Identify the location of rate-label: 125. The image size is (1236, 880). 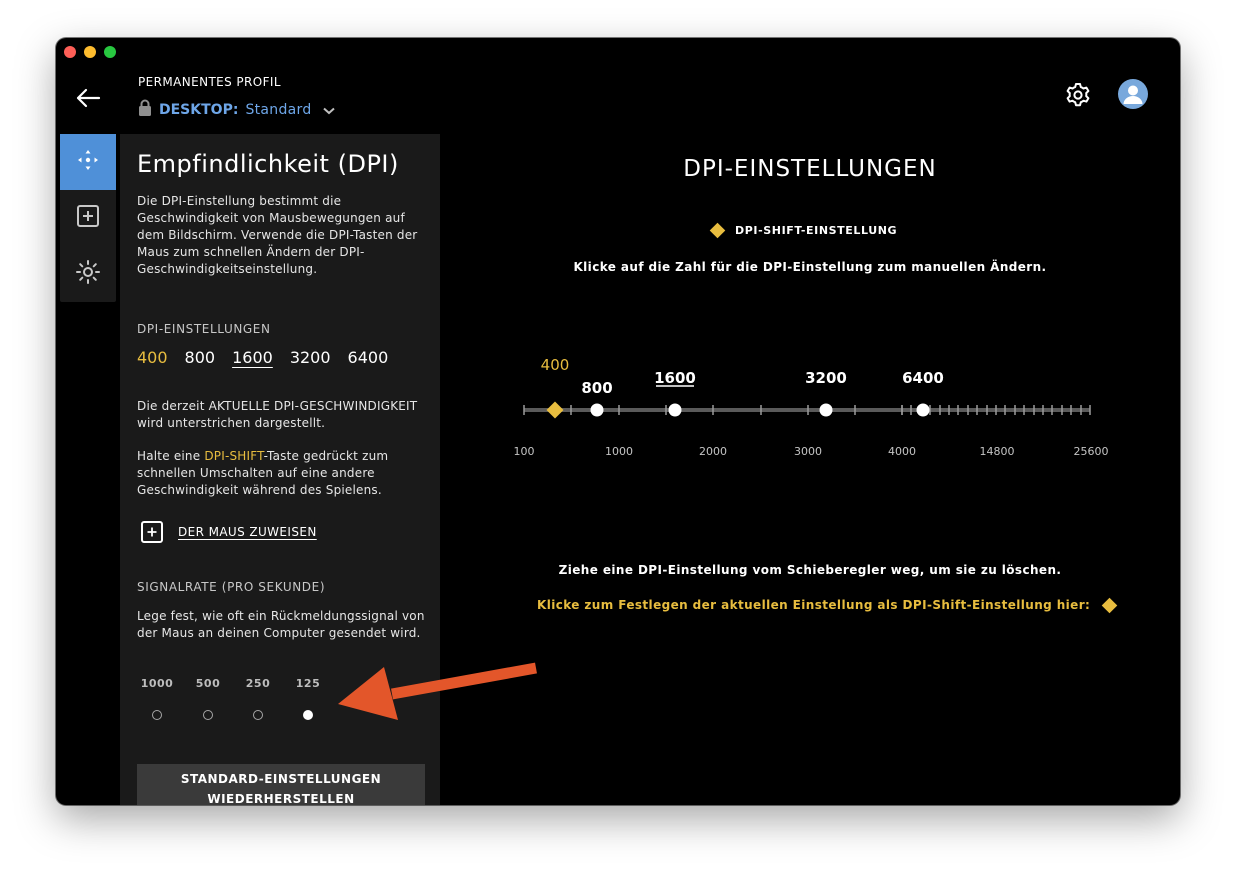
(308, 683).